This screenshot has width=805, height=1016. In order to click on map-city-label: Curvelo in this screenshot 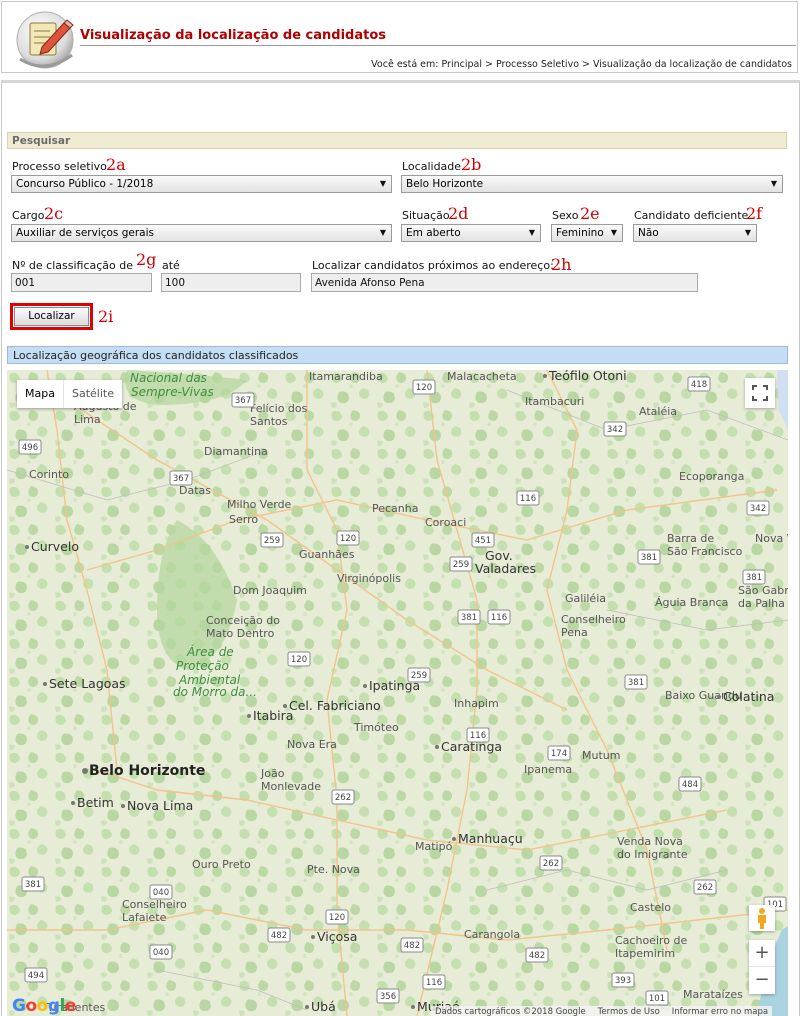, I will do `click(55, 546)`.